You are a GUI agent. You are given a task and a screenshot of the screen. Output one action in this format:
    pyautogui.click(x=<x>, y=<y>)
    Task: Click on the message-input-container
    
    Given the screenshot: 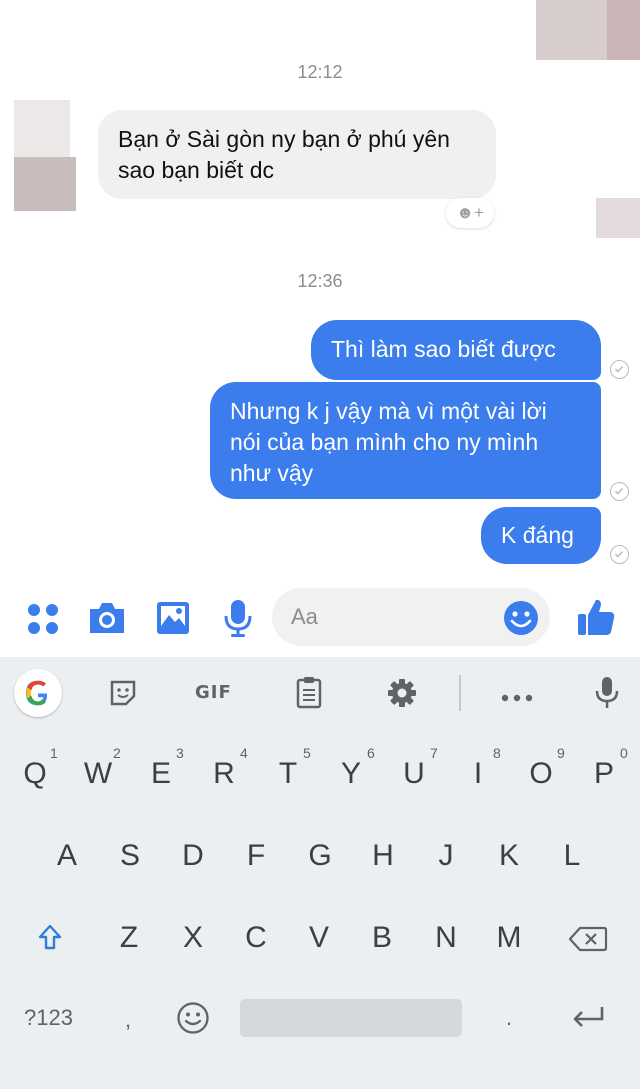 What is the action you would take?
    pyautogui.click(x=411, y=617)
    